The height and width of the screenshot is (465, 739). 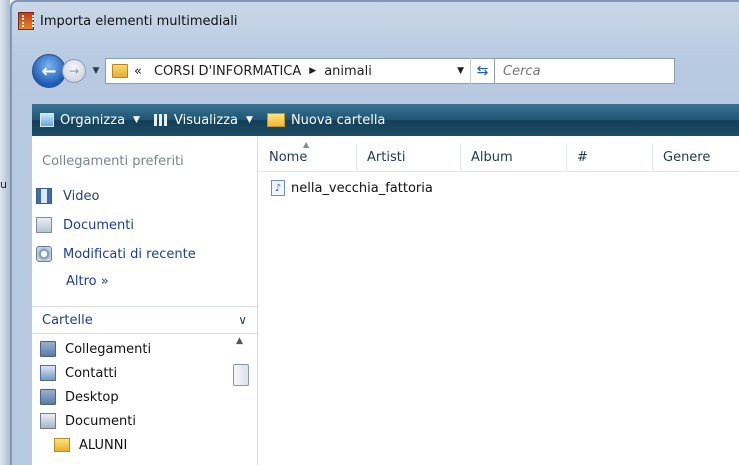 What do you see at coordinates (113, 161) in the screenshot?
I see `favorites-title: Collegamenti preferiti` at bounding box center [113, 161].